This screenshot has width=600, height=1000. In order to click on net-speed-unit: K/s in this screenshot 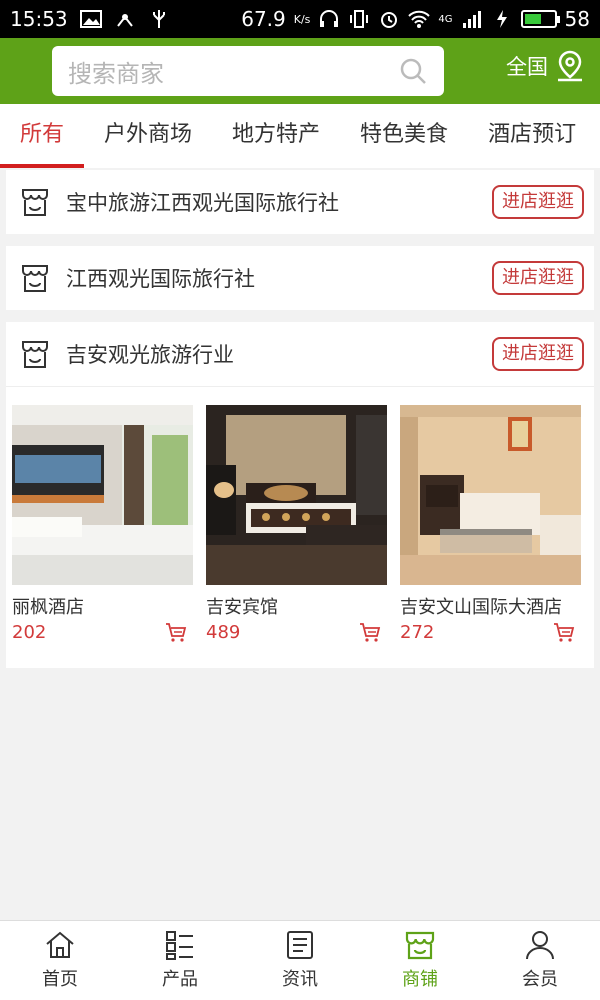, I will do `click(302, 19)`.